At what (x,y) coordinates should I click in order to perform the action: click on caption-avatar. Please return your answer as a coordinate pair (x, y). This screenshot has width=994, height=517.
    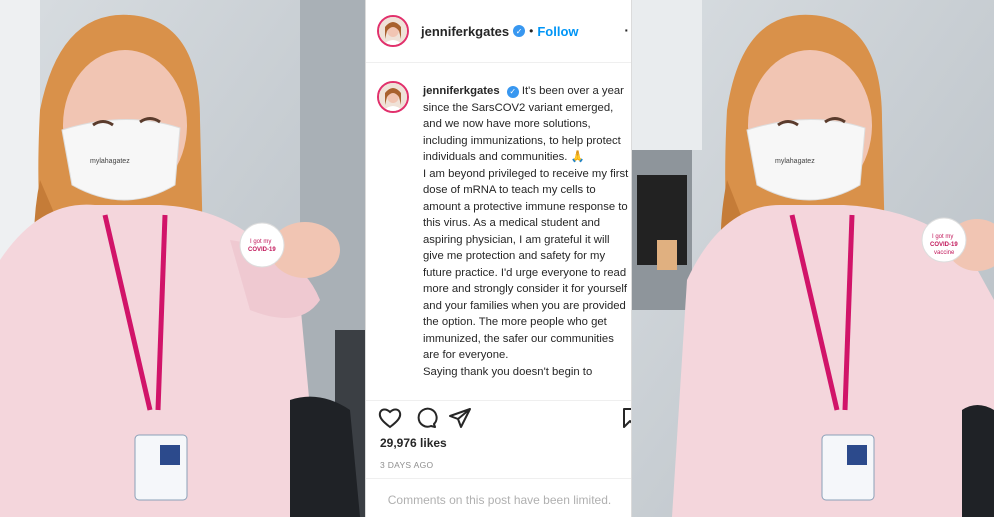
    Looking at the image, I should click on (393, 97).